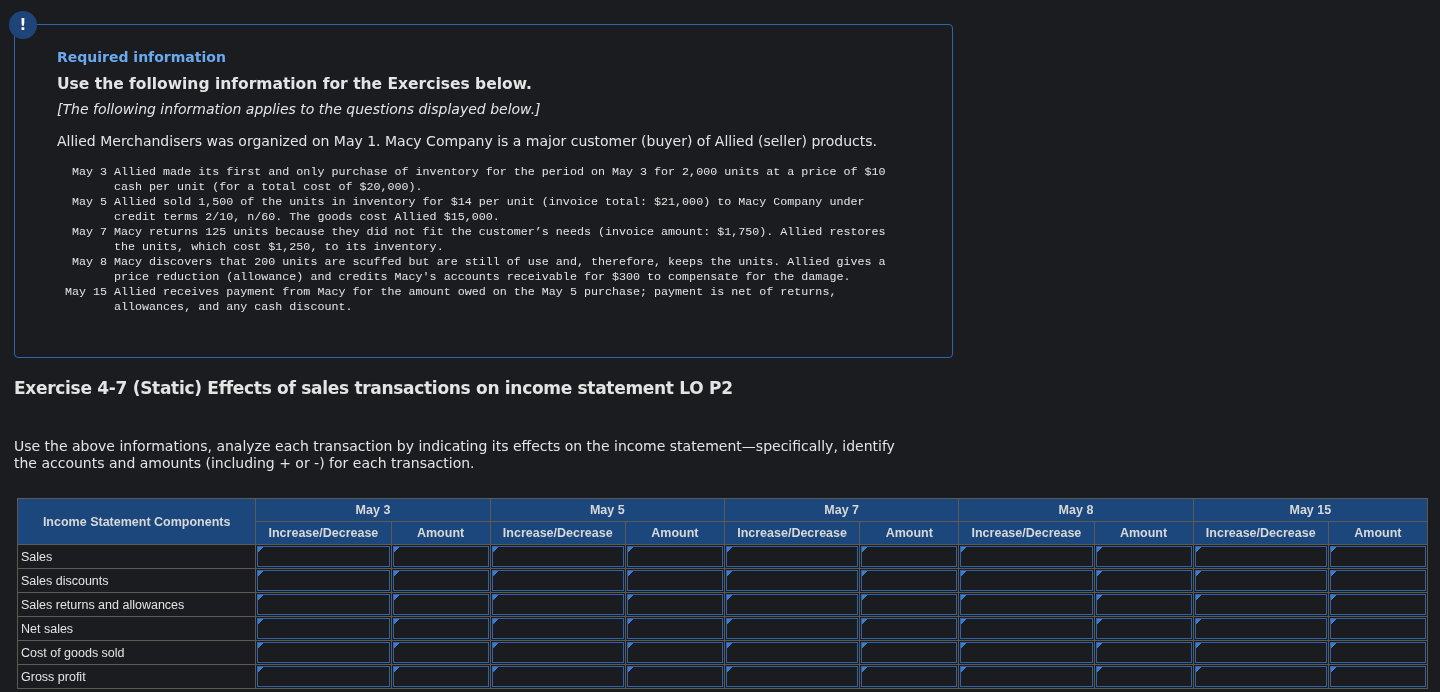  I want to click on transaction-date: May 5, so click(89, 203).